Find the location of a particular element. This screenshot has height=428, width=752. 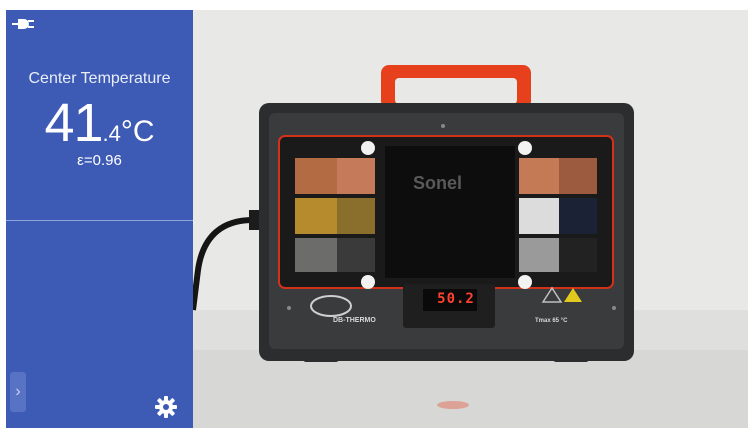

sidebar-divider is located at coordinates (99, 220).